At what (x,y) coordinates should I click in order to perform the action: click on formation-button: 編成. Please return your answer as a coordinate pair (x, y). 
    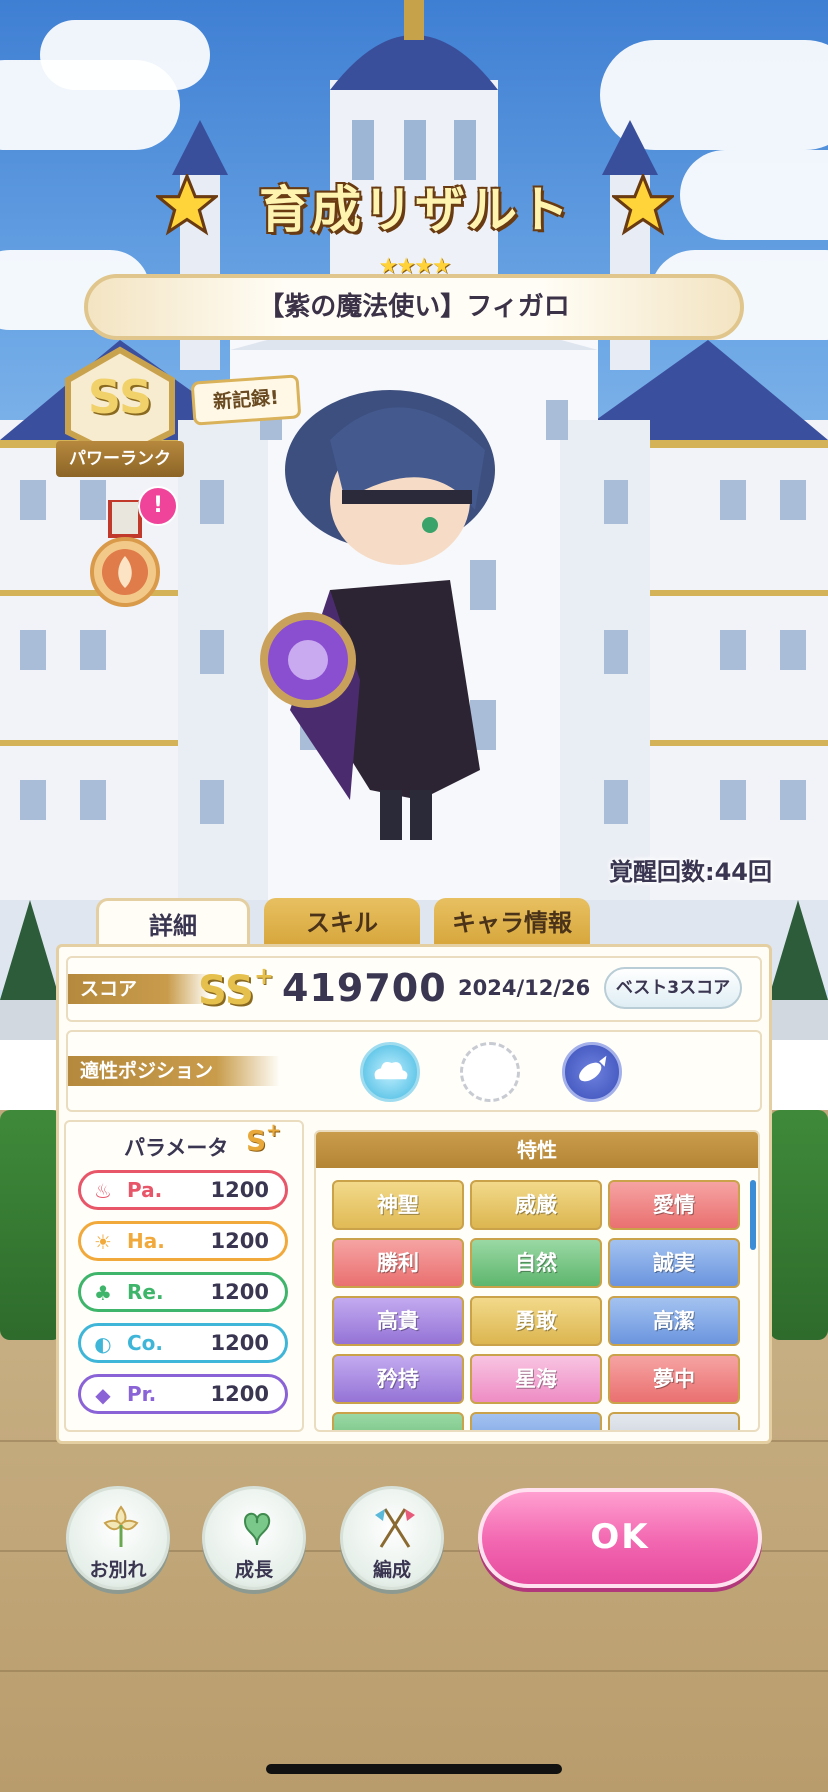
    Looking at the image, I should click on (392, 1538).